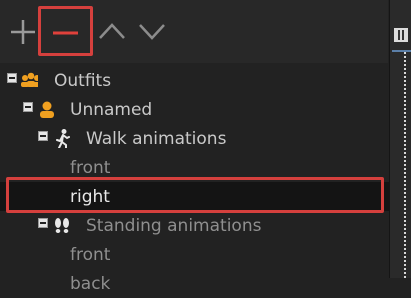 The width and height of the screenshot is (411, 298). What do you see at coordinates (194, 109) in the screenshot?
I see `tree-item-character: Unnamed` at bounding box center [194, 109].